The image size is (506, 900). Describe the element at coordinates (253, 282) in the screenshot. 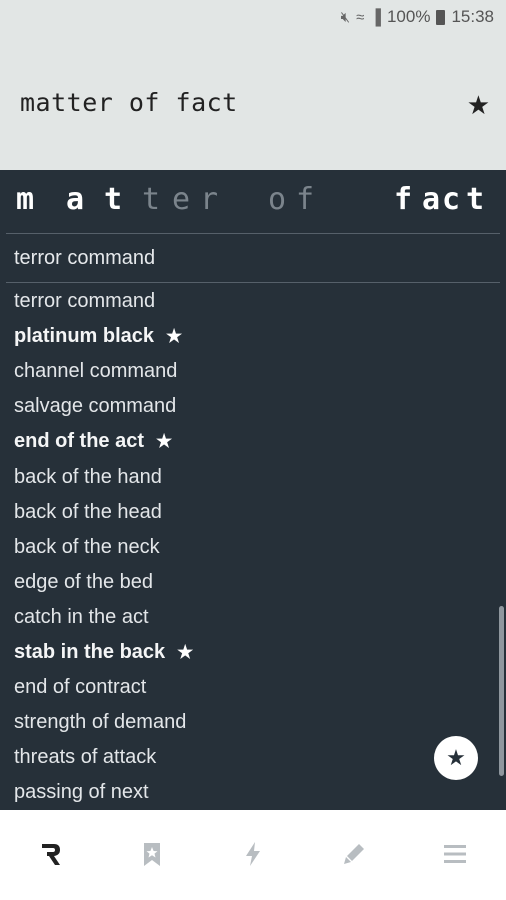

I see `divider` at that location.